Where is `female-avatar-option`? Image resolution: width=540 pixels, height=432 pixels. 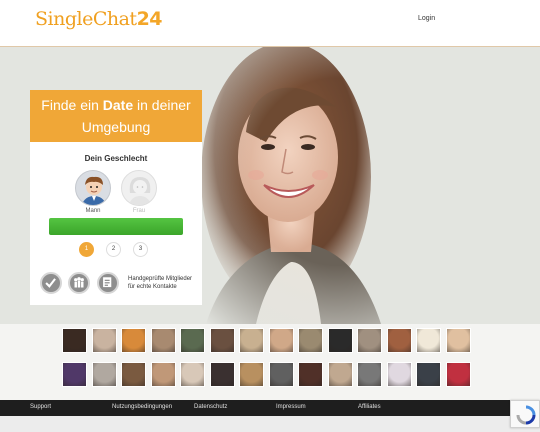 female-avatar-option is located at coordinates (139, 188).